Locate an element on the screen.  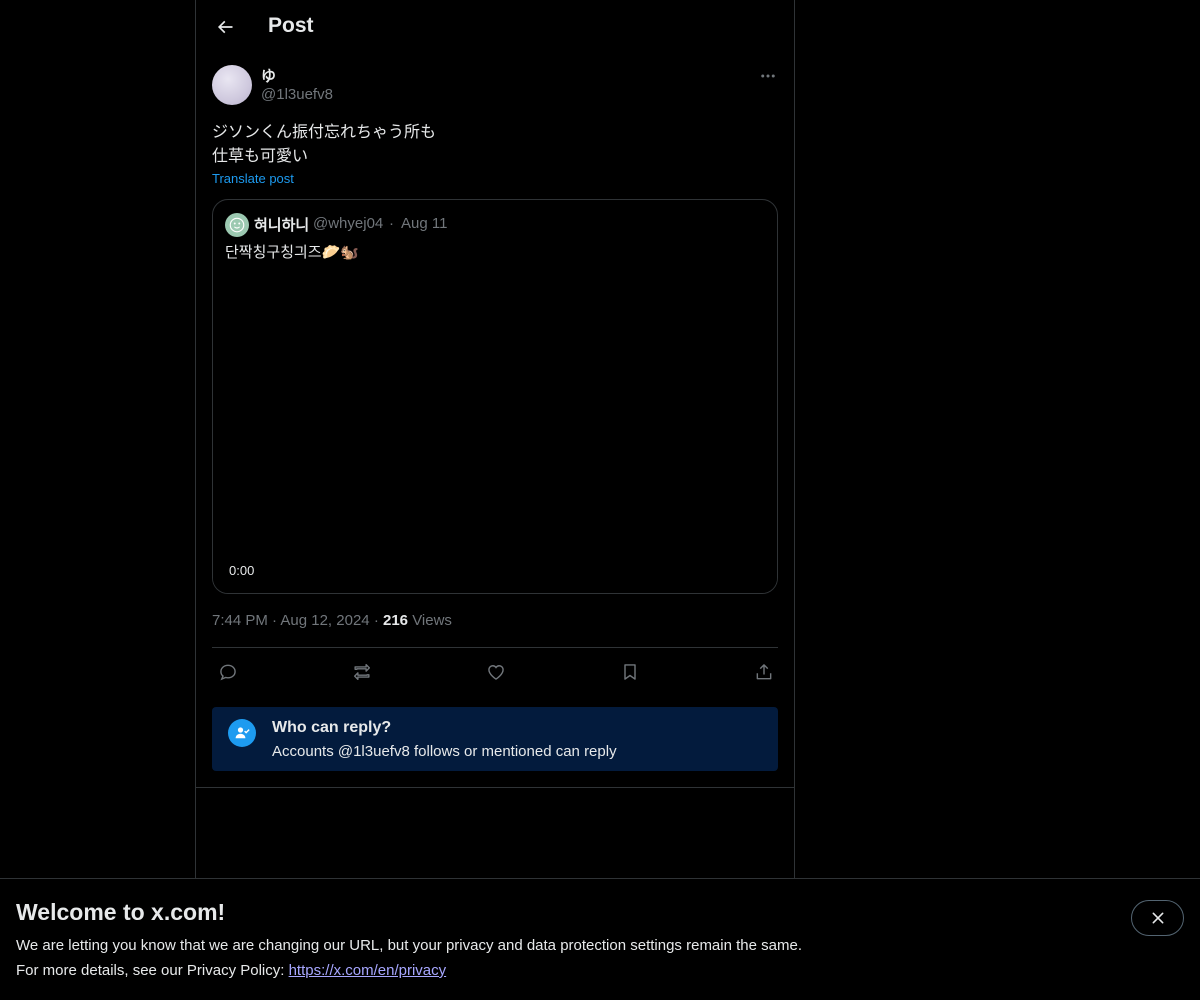
reply-button is located at coordinates (228, 672).